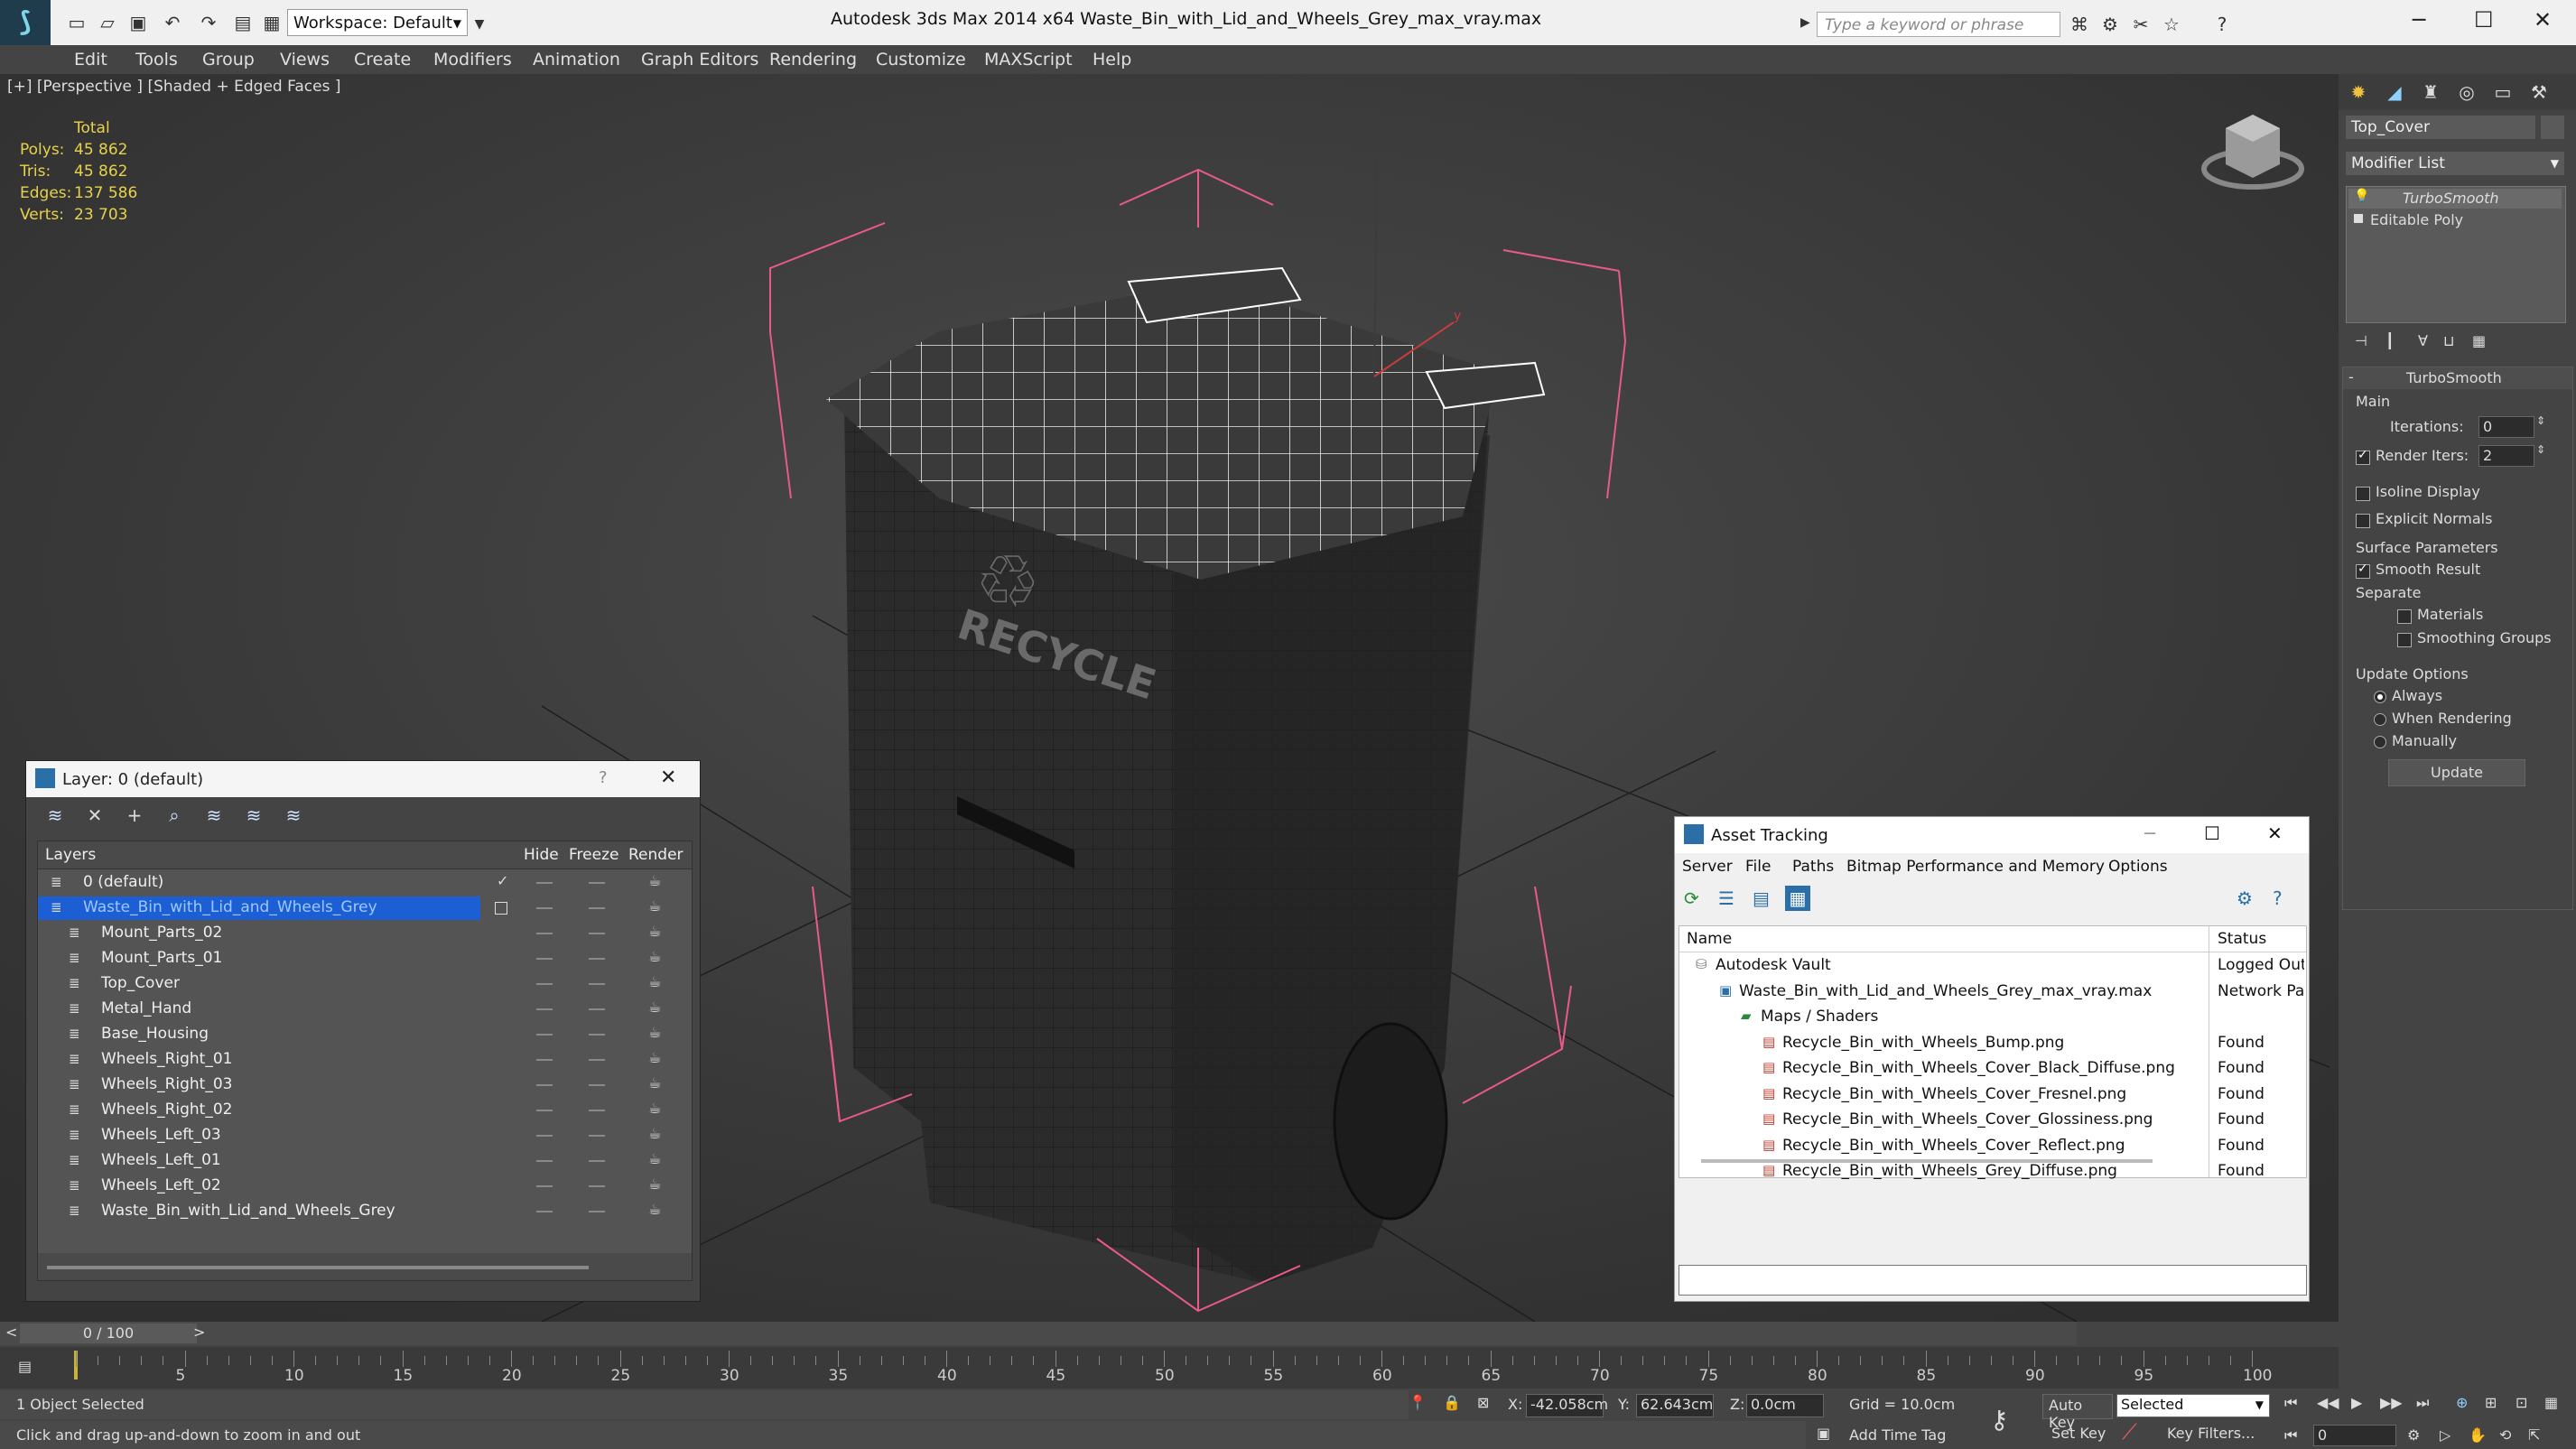 The width and height of the screenshot is (2576, 1449). Describe the element at coordinates (2491, 1402) in the screenshot. I see `zoom-all-icon: ⊞` at that location.